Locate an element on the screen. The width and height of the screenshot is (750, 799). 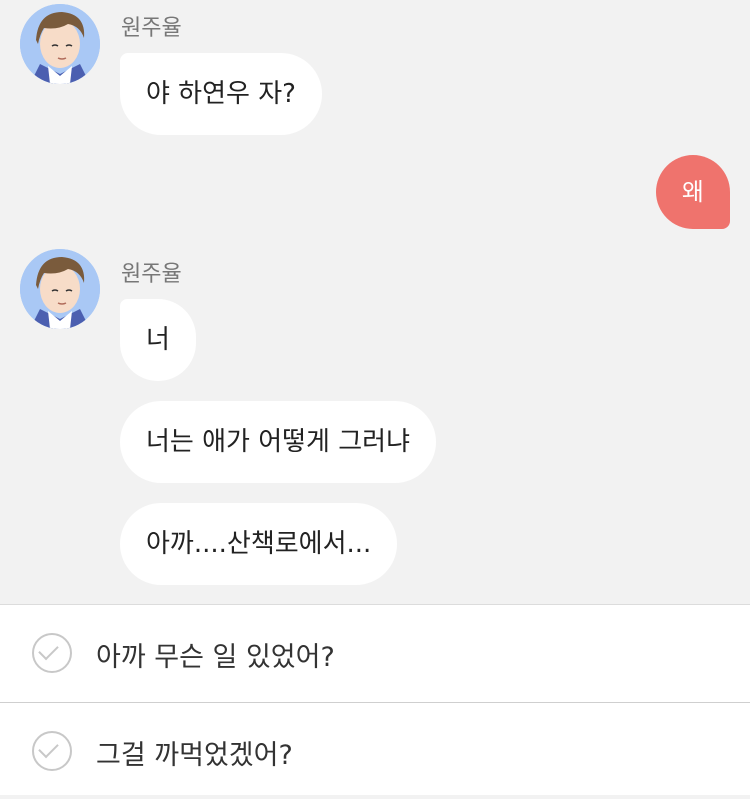
message-bubble: 너 is located at coordinates (158, 340).